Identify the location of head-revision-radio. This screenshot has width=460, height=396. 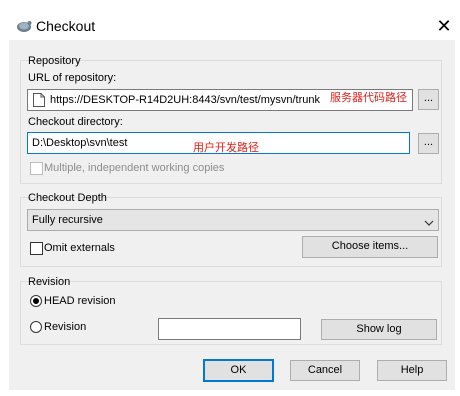
(36, 301).